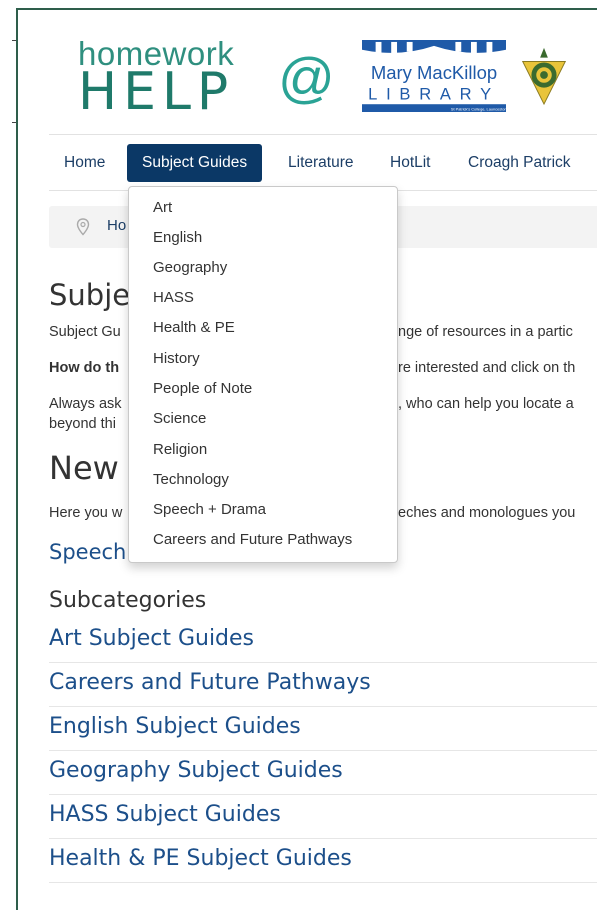 The height and width of the screenshot is (910, 597). What do you see at coordinates (519, 163) in the screenshot?
I see `nav-croagh-patrick: Croagh Patrick` at bounding box center [519, 163].